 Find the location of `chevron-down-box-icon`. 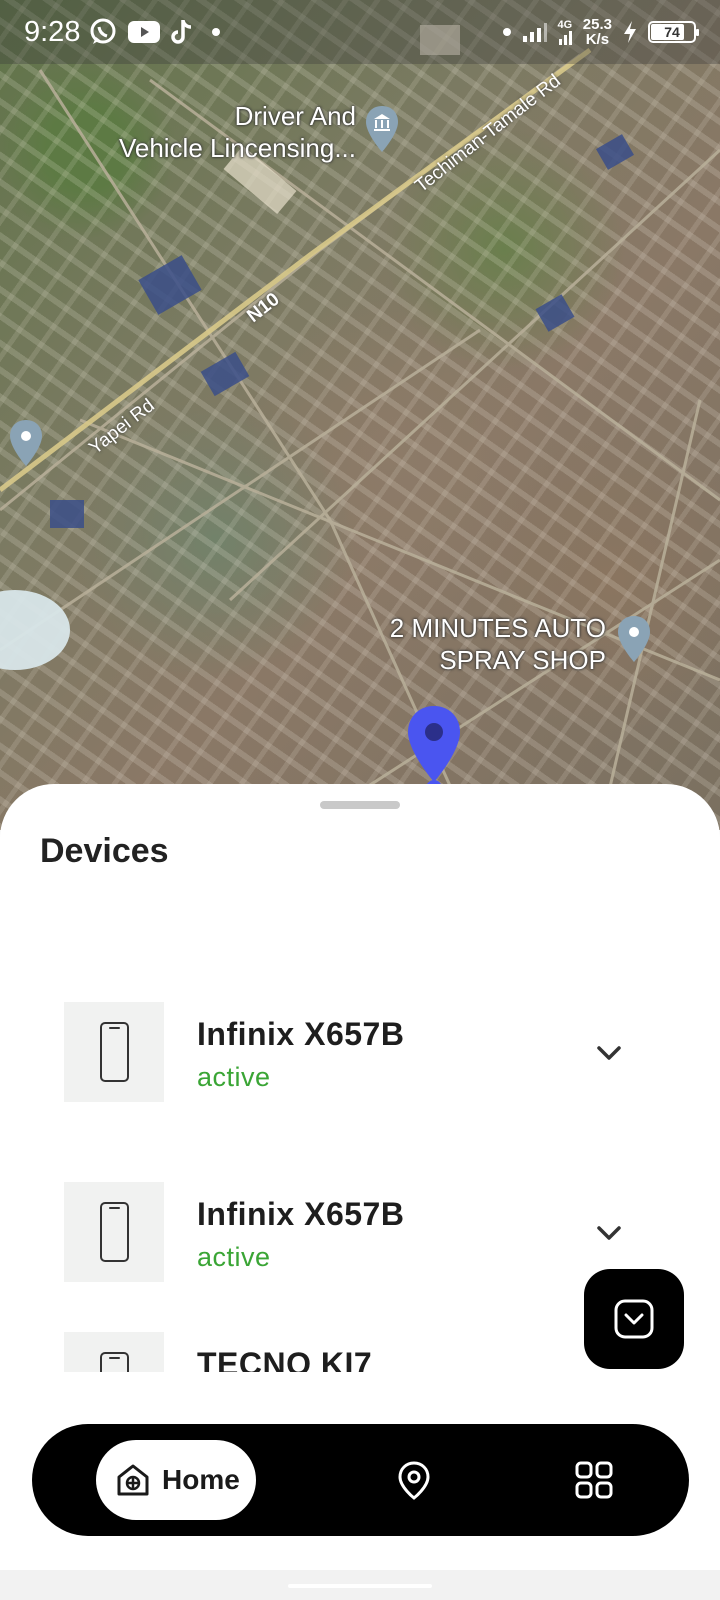

chevron-down-box-icon is located at coordinates (634, 1319).